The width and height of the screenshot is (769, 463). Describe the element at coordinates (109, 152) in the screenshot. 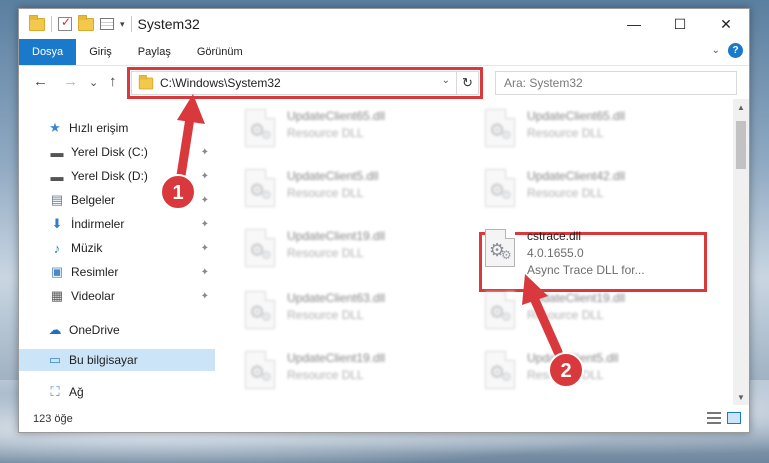

I see `sidebar-item-label: Yerel Disk (C:)` at that location.